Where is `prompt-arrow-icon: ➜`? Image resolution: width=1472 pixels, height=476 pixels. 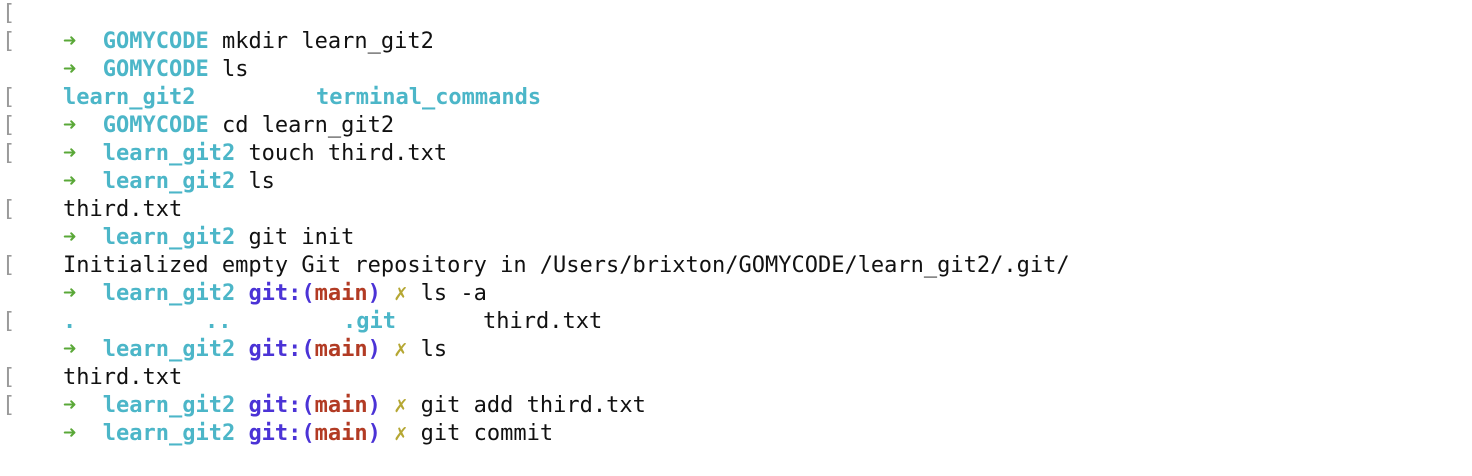 prompt-arrow-icon: ➜ is located at coordinates (69, 433).